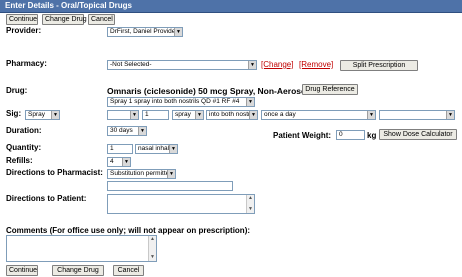 The image size is (462, 277). What do you see at coordinates (181, 204) in the screenshot?
I see `directions-patient-textarea: ▲ ▼` at bounding box center [181, 204].